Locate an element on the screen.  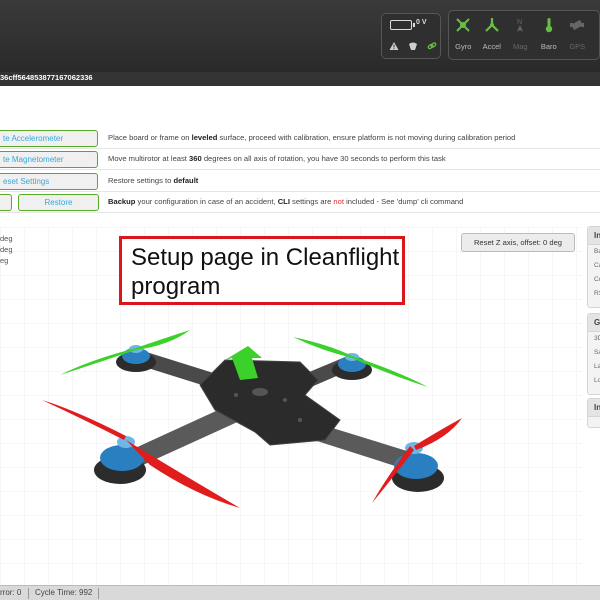
info-line: Ca is located at coordinates (597, 265).